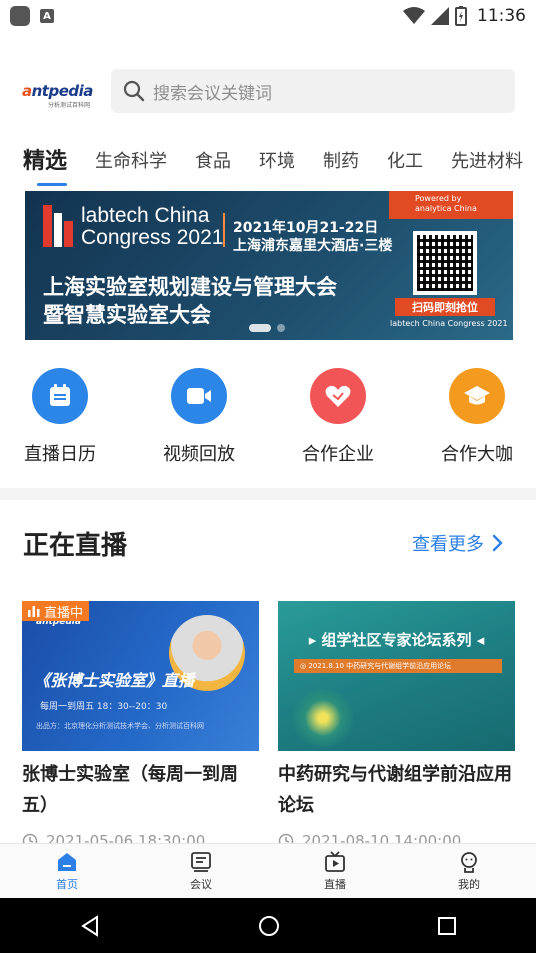 This screenshot has width=536, height=953. I want to click on nav-home: 首页, so click(67, 871).